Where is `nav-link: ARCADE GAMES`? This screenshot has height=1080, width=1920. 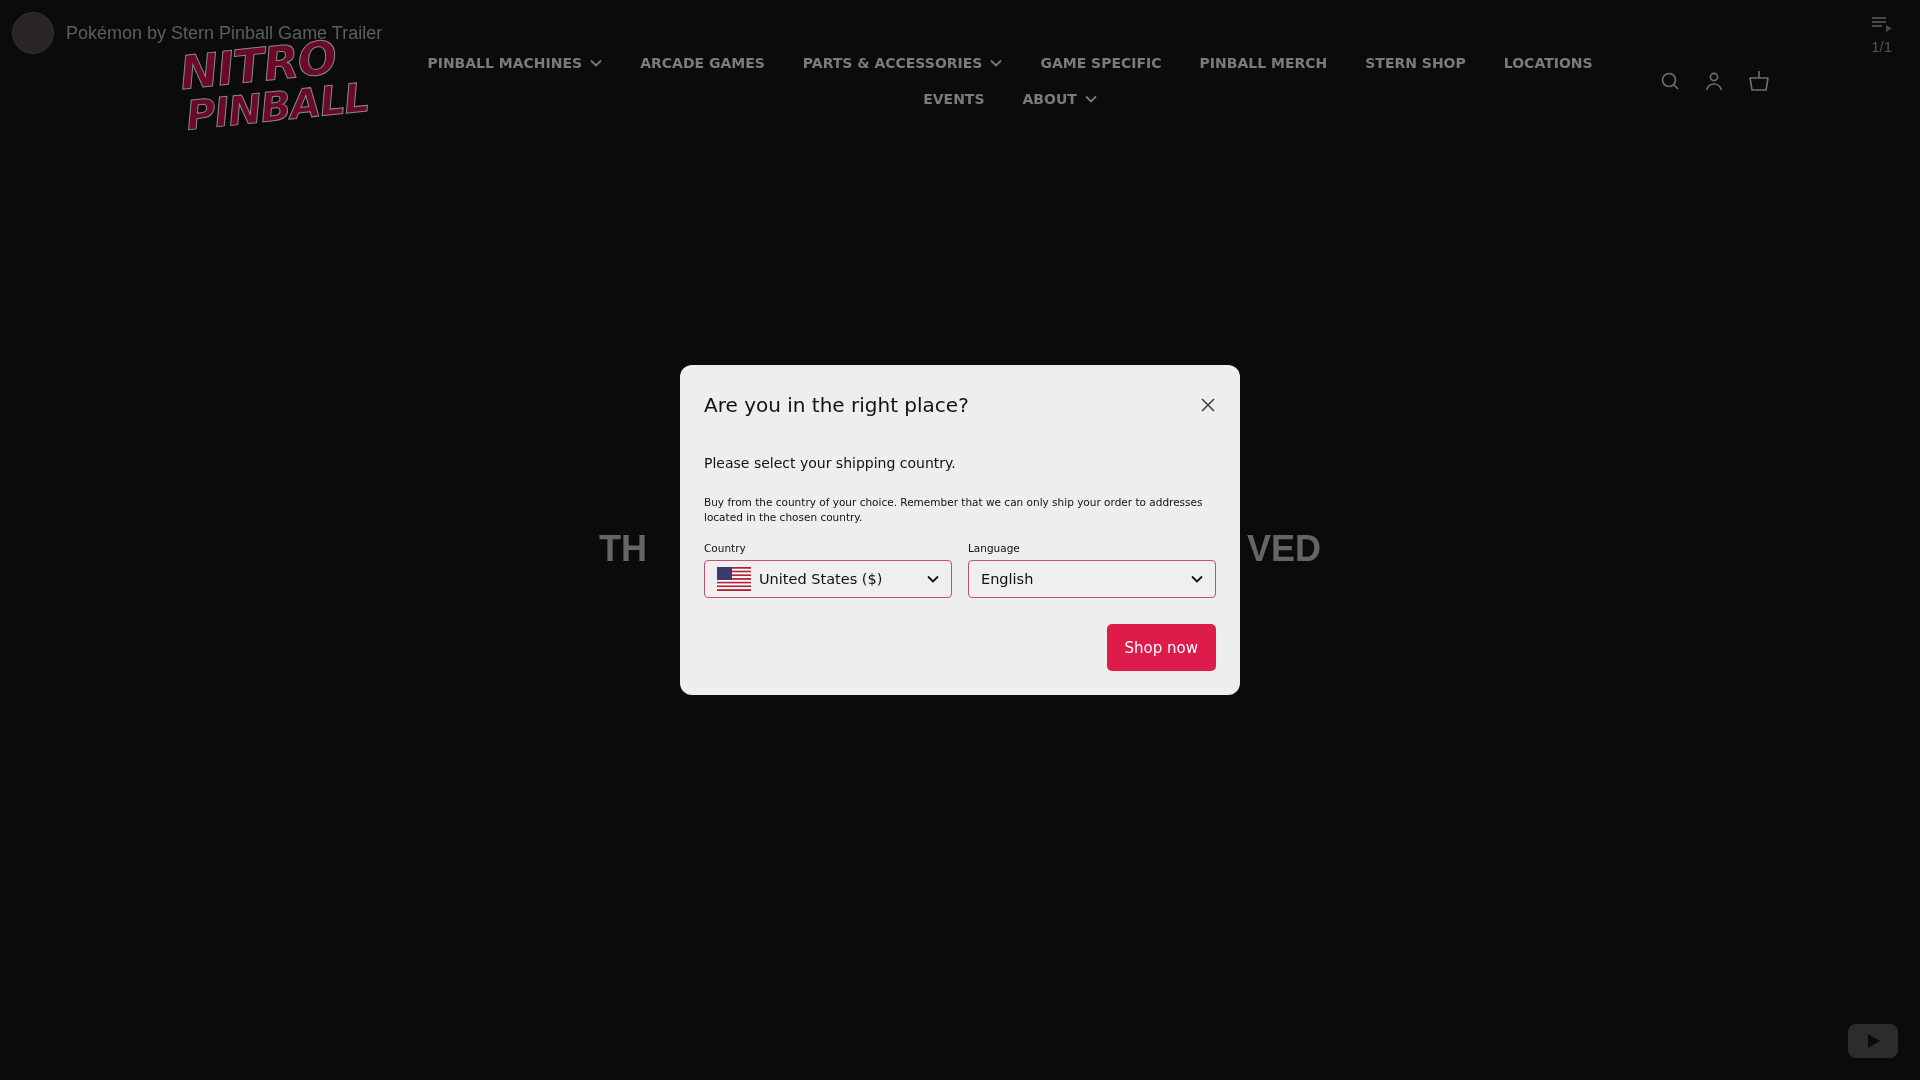 nav-link: ARCADE GAMES is located at coordinates (702, 63).